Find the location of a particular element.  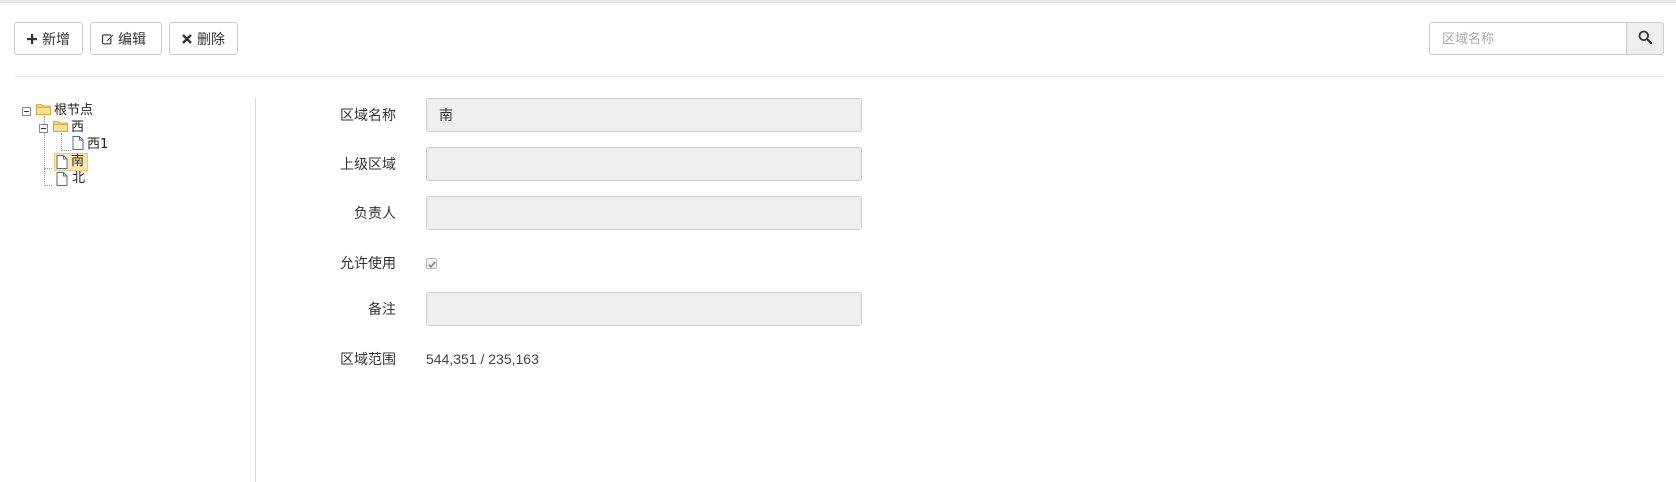

edit-button-label: 编辑 is located at coordinates (132, 38).